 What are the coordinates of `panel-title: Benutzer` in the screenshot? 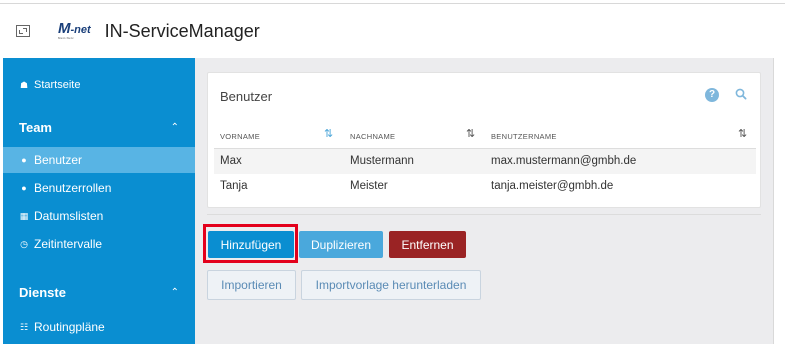 It's located at (246, 96).